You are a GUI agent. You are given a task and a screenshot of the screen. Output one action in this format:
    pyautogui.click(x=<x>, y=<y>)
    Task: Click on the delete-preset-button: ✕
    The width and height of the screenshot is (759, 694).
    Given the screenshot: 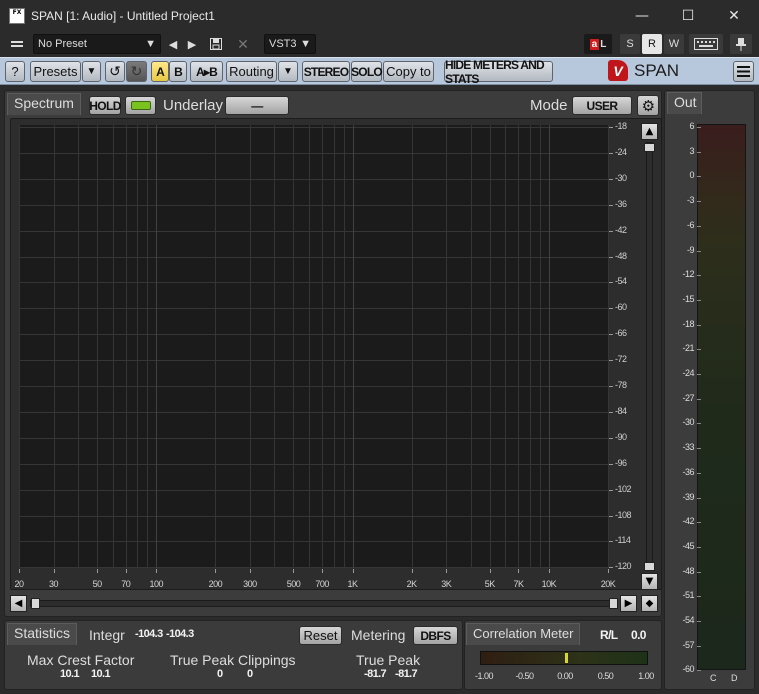 What is the action you would take?
    pyautogui.click(x=243, y=44)
    